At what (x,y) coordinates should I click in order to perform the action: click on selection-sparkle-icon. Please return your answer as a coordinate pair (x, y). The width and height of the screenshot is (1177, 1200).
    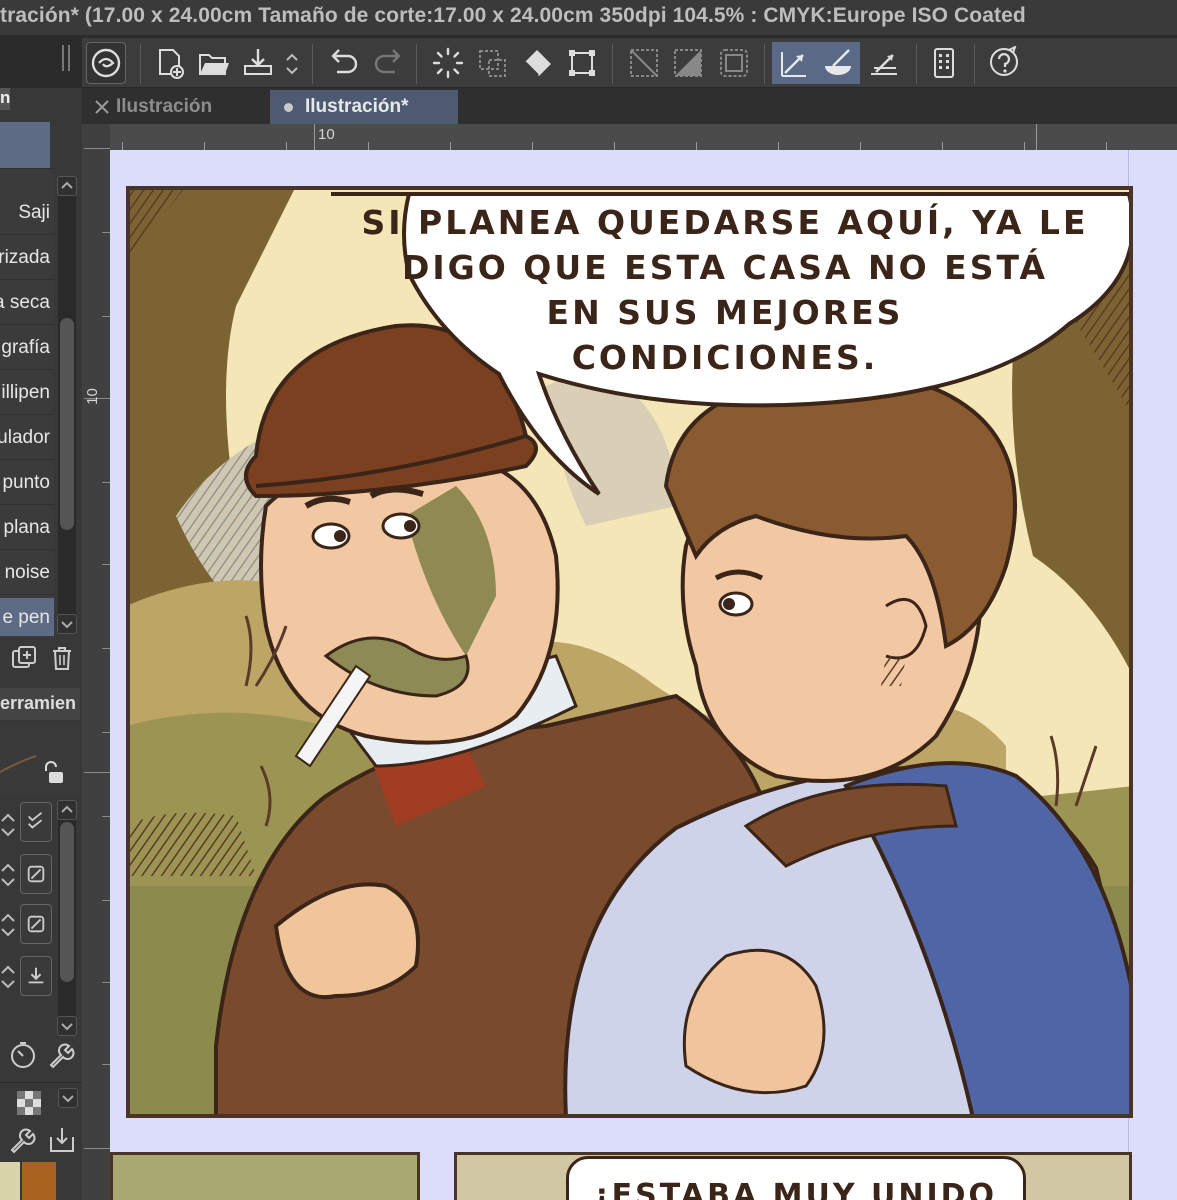
    Looking at the image, I should click on (448, 63).